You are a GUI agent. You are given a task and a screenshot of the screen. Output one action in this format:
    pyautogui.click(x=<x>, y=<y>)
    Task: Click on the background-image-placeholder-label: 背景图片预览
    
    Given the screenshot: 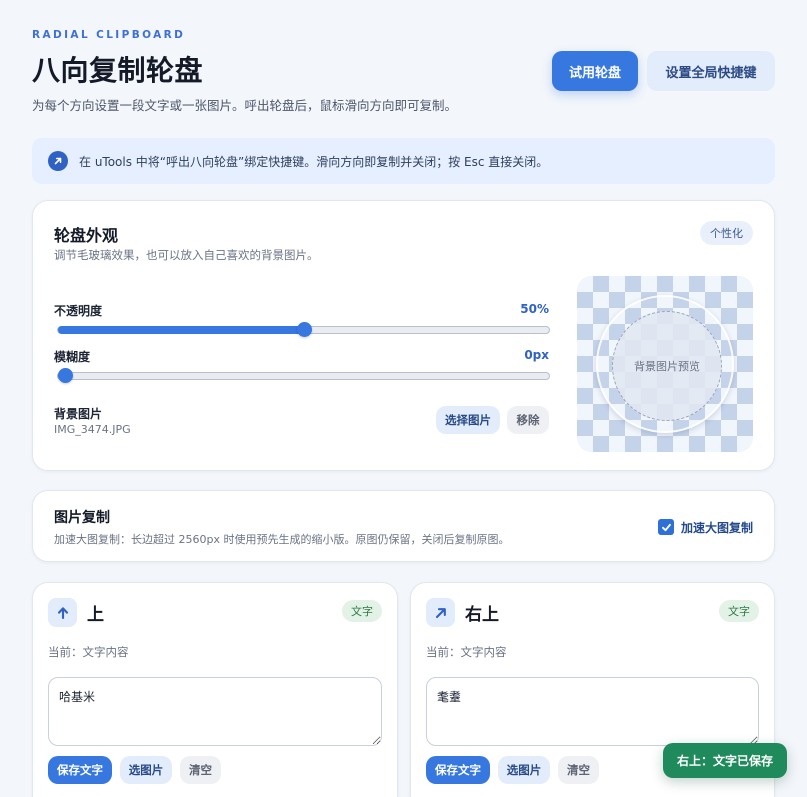 What is the action you would take?
    pyautogui.click(x=667, y=366)
    